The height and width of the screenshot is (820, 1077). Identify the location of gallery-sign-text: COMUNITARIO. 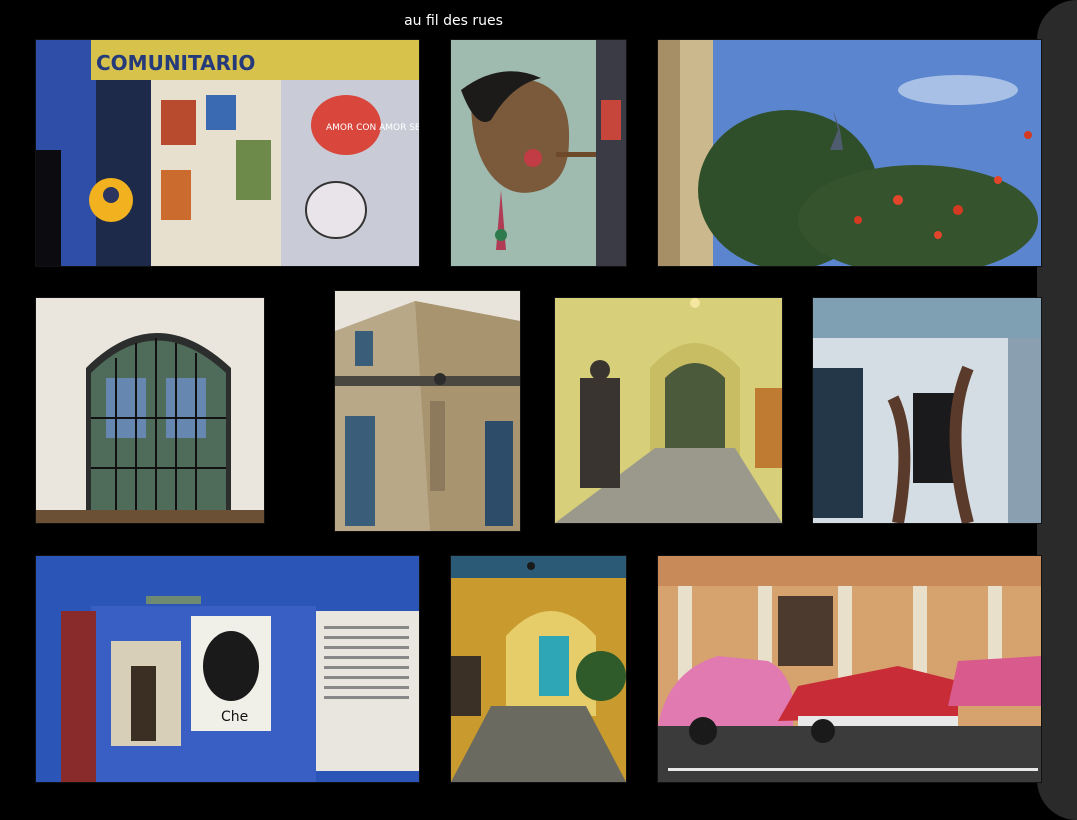
(175, 63).